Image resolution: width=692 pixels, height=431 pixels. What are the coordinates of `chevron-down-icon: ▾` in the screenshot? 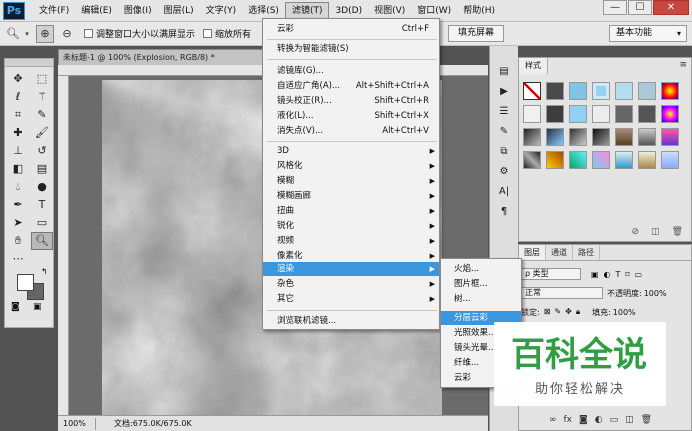 It's located at (27, 34).